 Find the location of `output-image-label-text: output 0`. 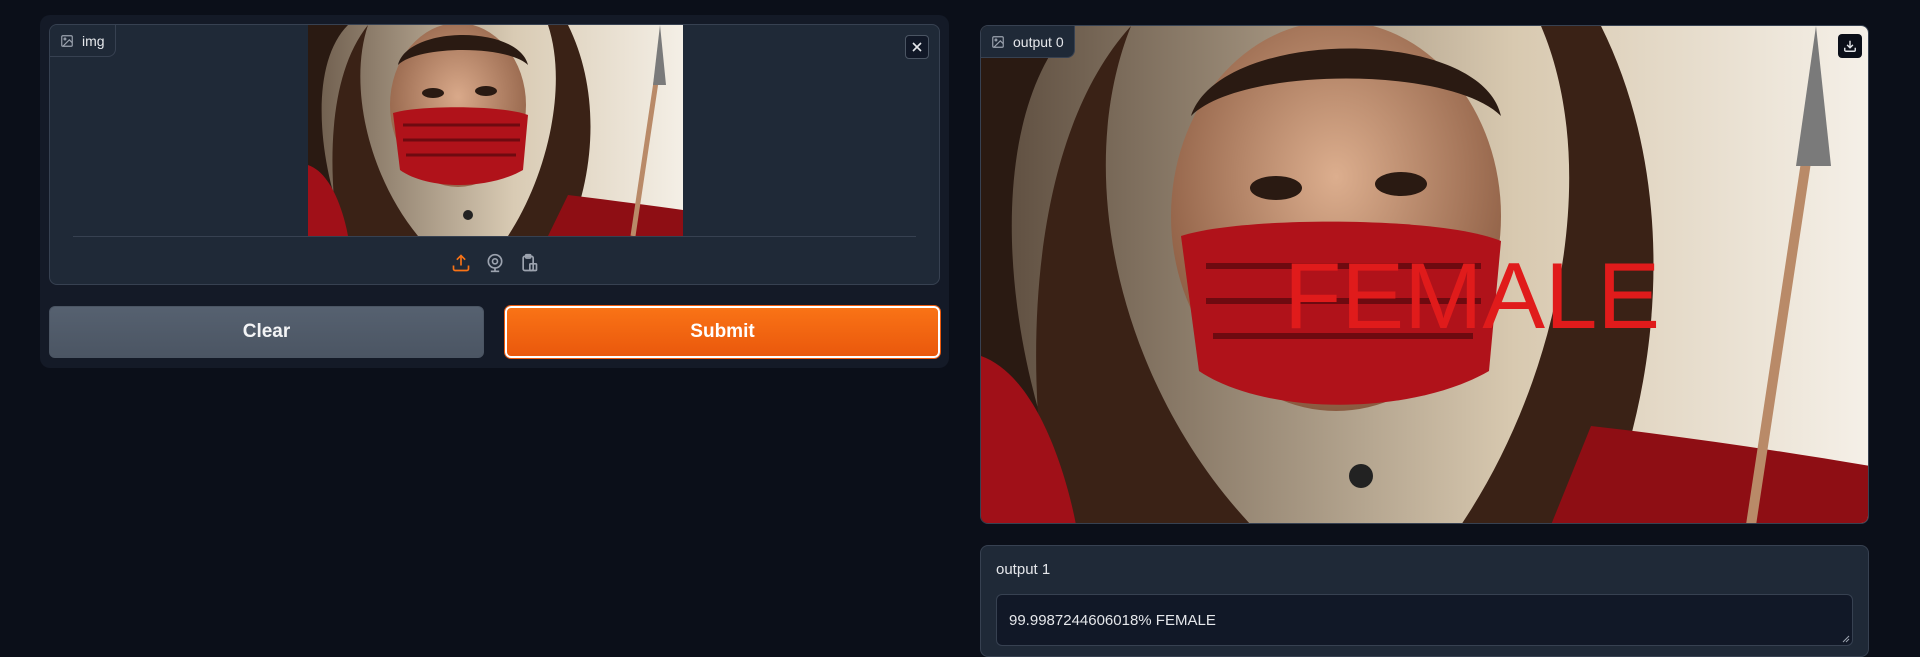

output-image-label-text: output 0 is located at coordinates (1038, 41).